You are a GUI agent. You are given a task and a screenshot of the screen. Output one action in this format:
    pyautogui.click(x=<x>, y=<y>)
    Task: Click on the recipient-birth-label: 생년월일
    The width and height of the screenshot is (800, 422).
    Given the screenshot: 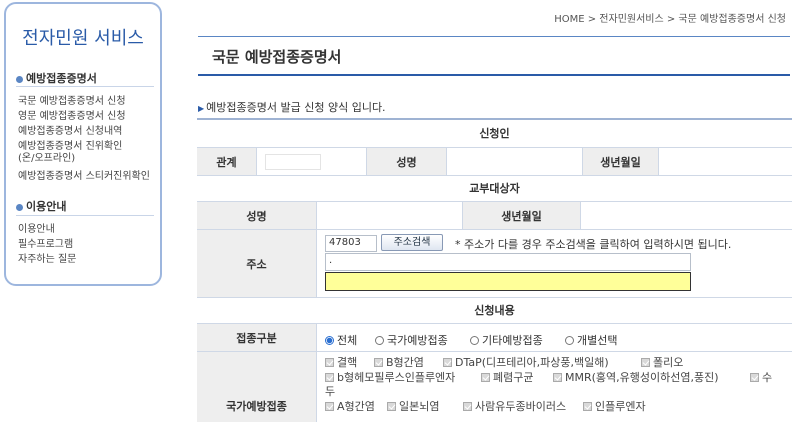 What is the action you would take?
    pyautogui.click(x=522, y=215)
    